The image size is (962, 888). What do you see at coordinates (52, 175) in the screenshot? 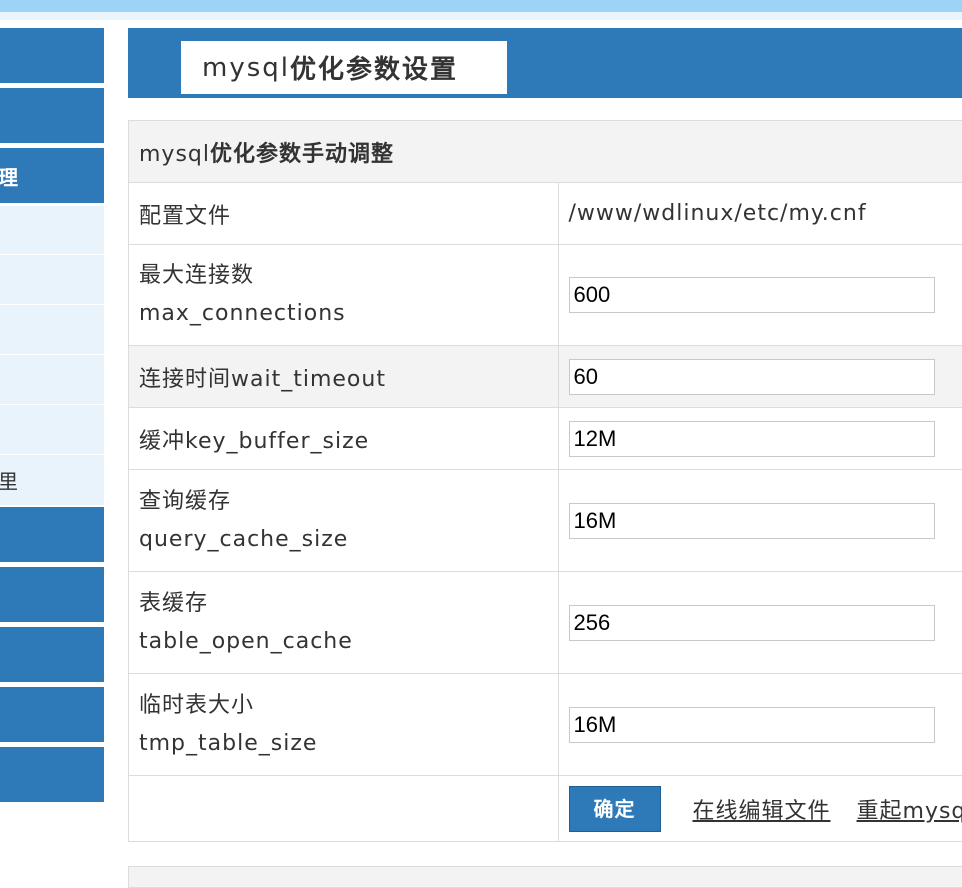
I see `sidebar-item-3: 理` at bounding box center [52, 175].